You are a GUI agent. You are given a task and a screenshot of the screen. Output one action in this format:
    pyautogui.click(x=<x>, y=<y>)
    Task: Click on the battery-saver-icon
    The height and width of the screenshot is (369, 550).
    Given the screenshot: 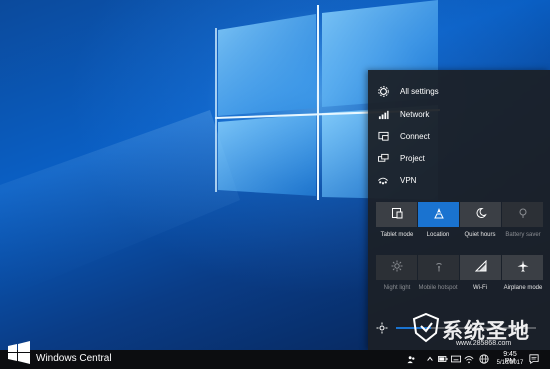 What is the action you would take?
    pyautogui.click(x=523, y=215)
    